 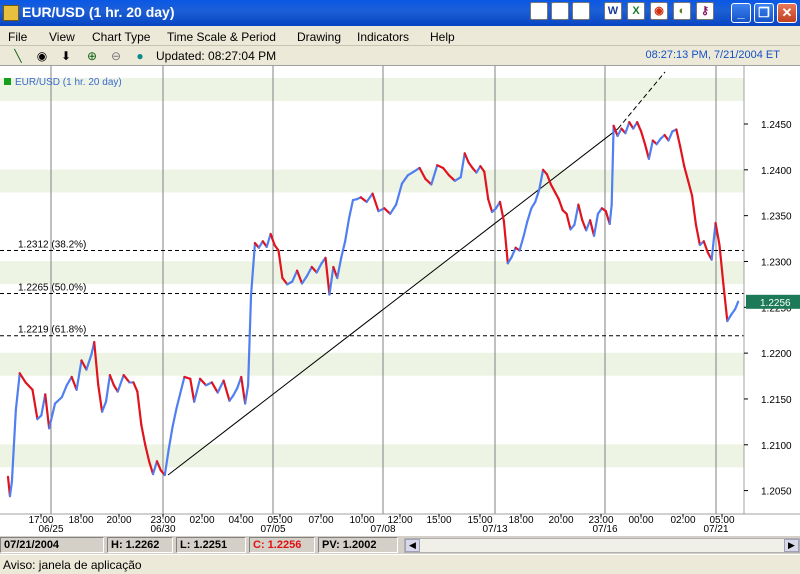 What do you see at coordinates (659, 11) in the screenshot?
I see `app-icon-red: ◉` at bounding box center [659, 11].